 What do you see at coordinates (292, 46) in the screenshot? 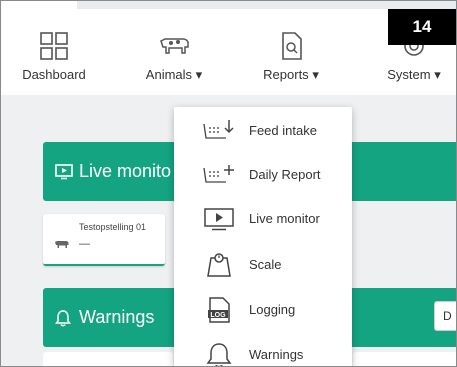
I see `report-search-icon` at bounding box center [292, 46].